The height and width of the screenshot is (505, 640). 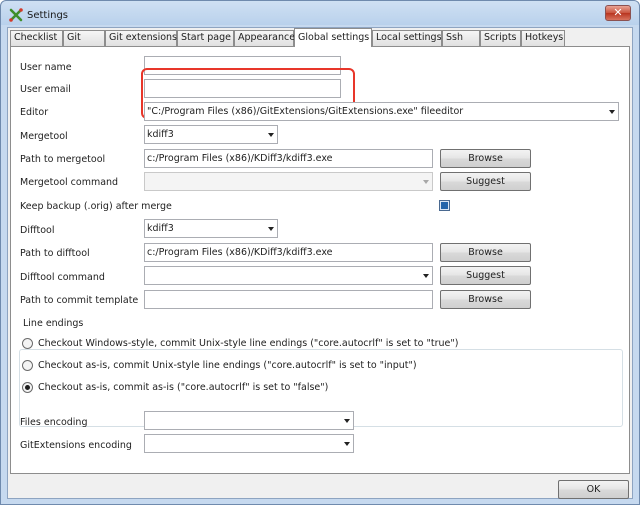 What do you see at coordinates (36, 38) in the screenshot?
I see `tab-checklist: Checklist` at bounding box center [36, 38].